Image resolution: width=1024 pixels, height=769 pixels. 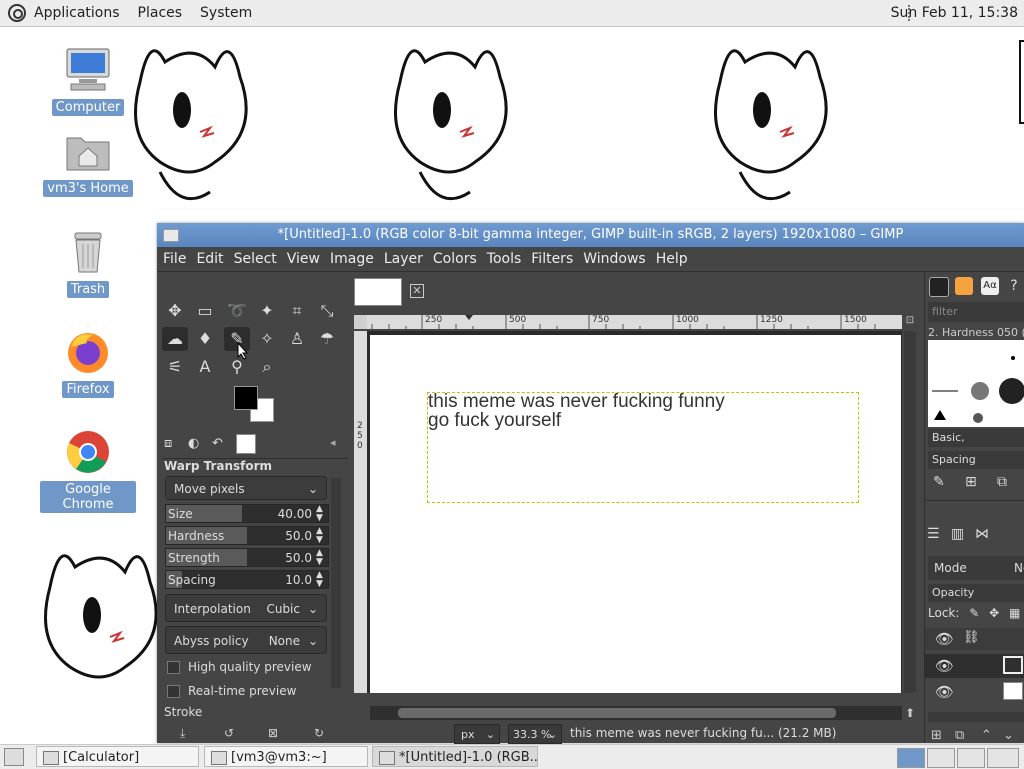 What do you see at coordinates (936, 735) in the screenshot?
I see `new-layer-icon: ⊞` at bounding box center [936, 735].